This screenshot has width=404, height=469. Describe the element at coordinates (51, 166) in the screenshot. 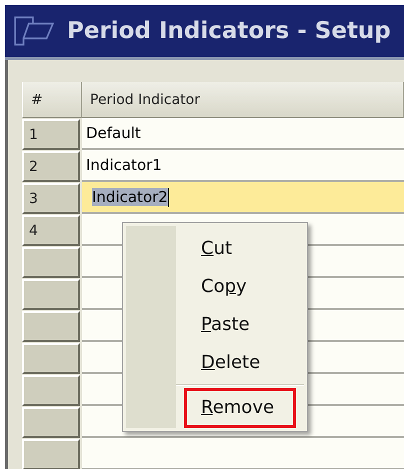

I see `row-header: 2` at that location.